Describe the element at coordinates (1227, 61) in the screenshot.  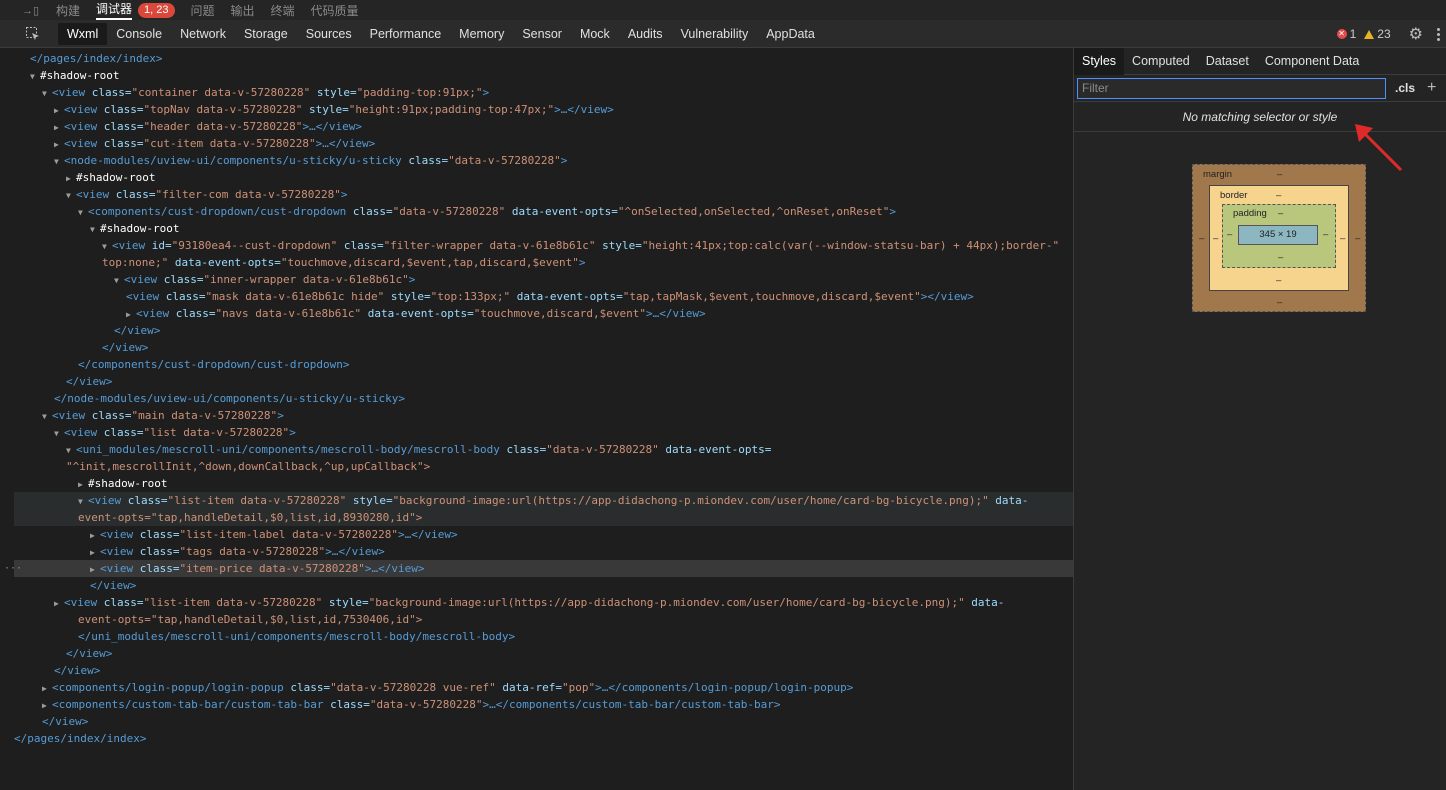
I see `tab-dataset: Dataset` at that location.